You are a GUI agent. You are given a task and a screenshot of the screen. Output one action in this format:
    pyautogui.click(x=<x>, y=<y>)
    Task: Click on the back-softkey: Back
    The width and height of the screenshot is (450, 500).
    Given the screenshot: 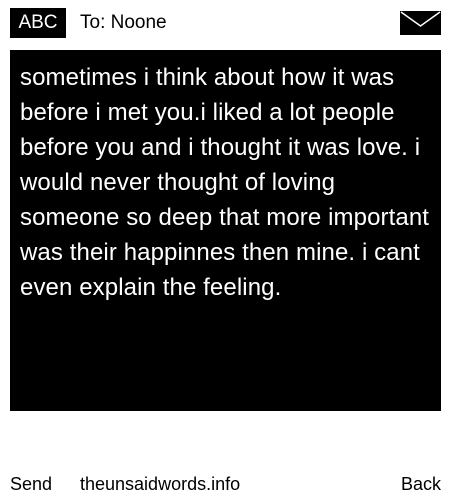 What is the action you would take?
    pyautogui.click(x=421, y=484)
    